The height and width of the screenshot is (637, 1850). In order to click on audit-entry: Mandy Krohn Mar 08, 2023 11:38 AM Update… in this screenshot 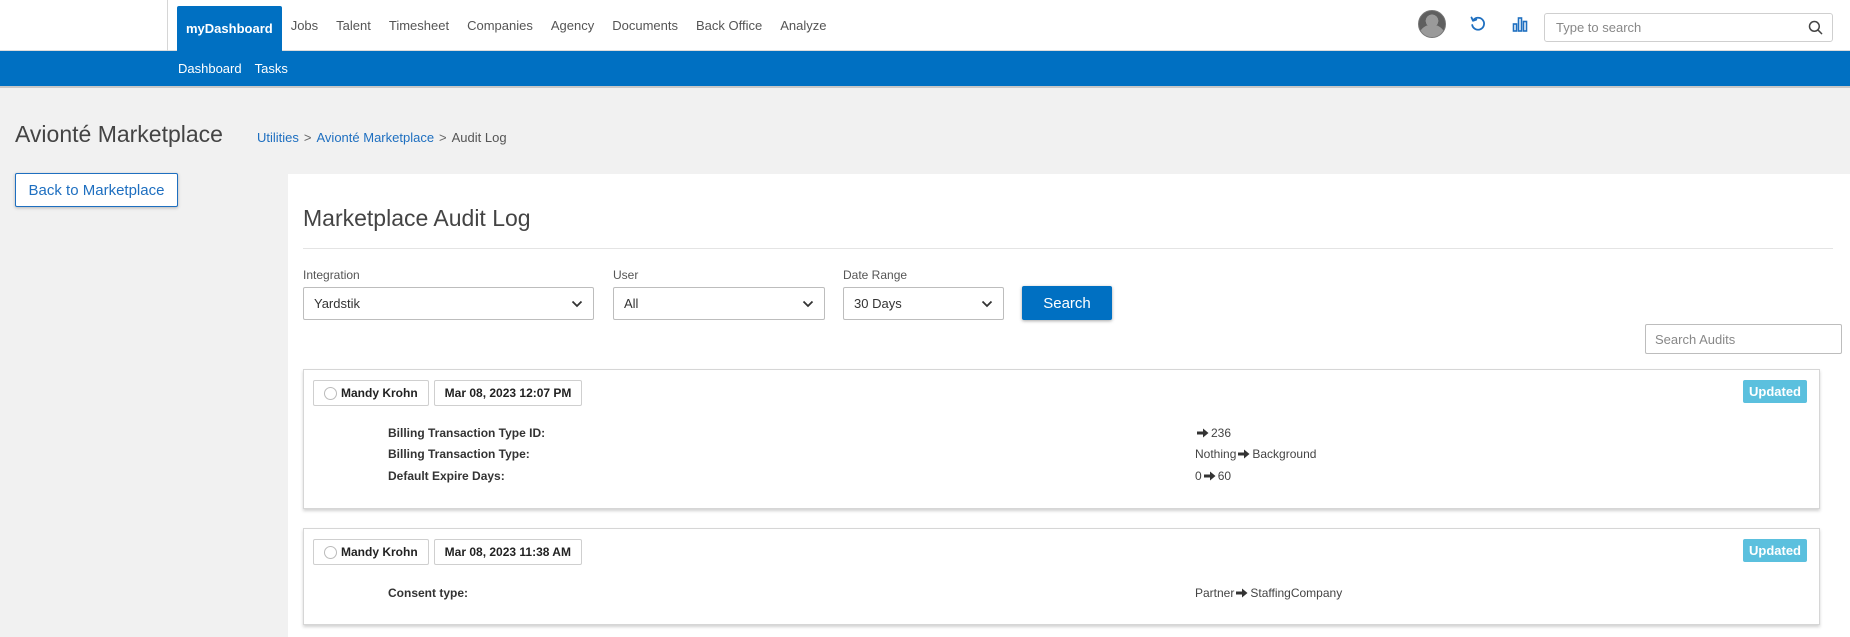, I will do `click(1061, 576)`.